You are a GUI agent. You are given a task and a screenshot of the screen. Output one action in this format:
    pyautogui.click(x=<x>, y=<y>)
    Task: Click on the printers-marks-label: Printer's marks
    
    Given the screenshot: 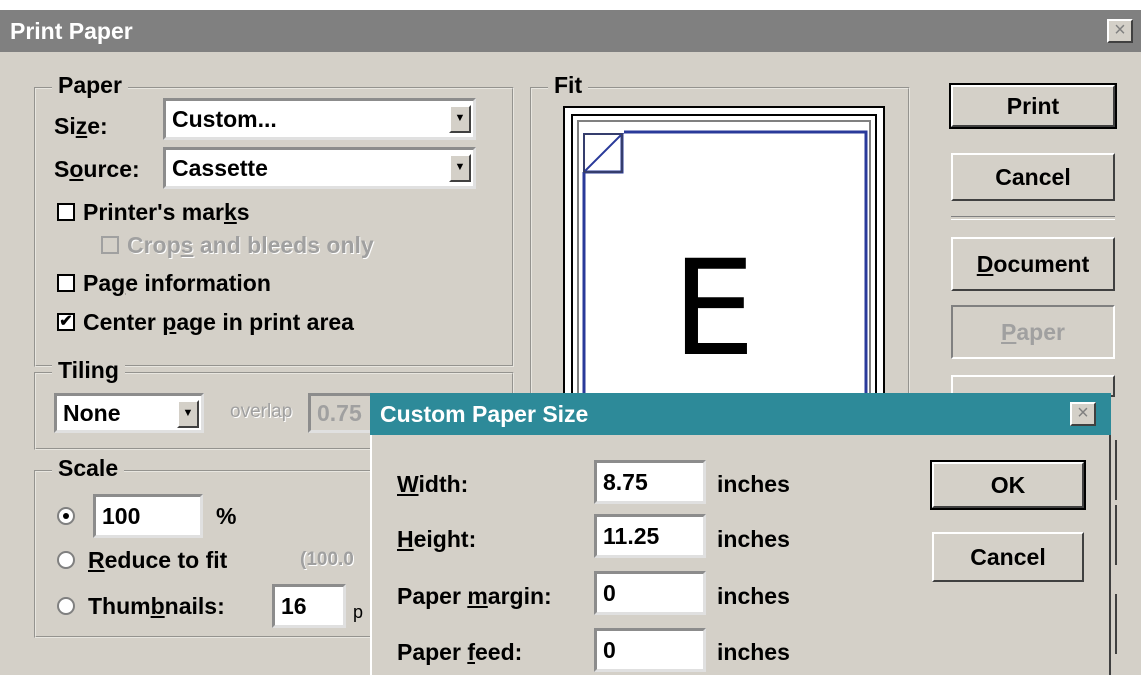 What is the action you would take?
    pyautogui.click(x=166, y=212)
    